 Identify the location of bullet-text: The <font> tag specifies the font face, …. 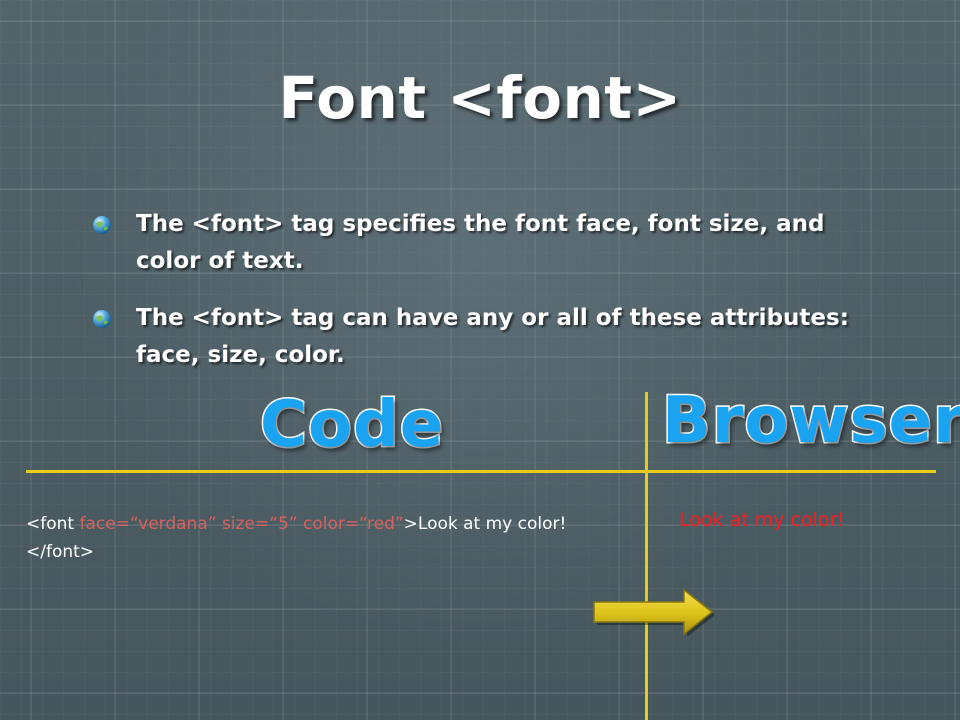
(480, 242).